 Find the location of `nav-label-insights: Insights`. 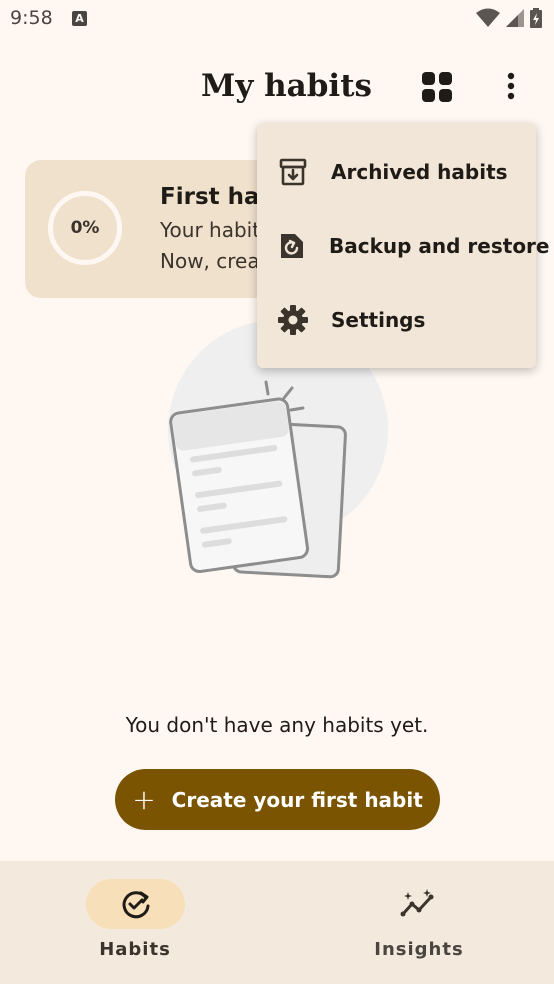

nav-label-insights: Insights is located at coordinates (419, 949).